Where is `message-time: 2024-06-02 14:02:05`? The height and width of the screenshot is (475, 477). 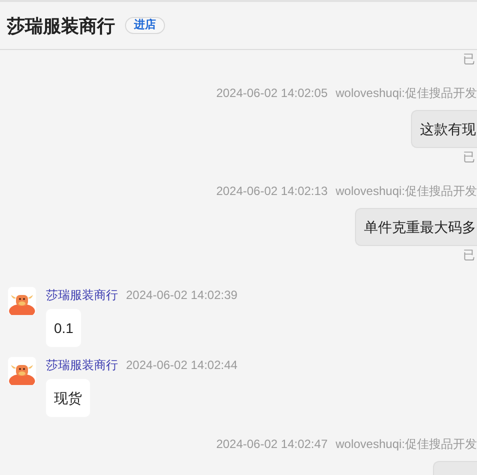
message-time: 2024-06-02 14:02:05 is located at coordinates (272, 93).